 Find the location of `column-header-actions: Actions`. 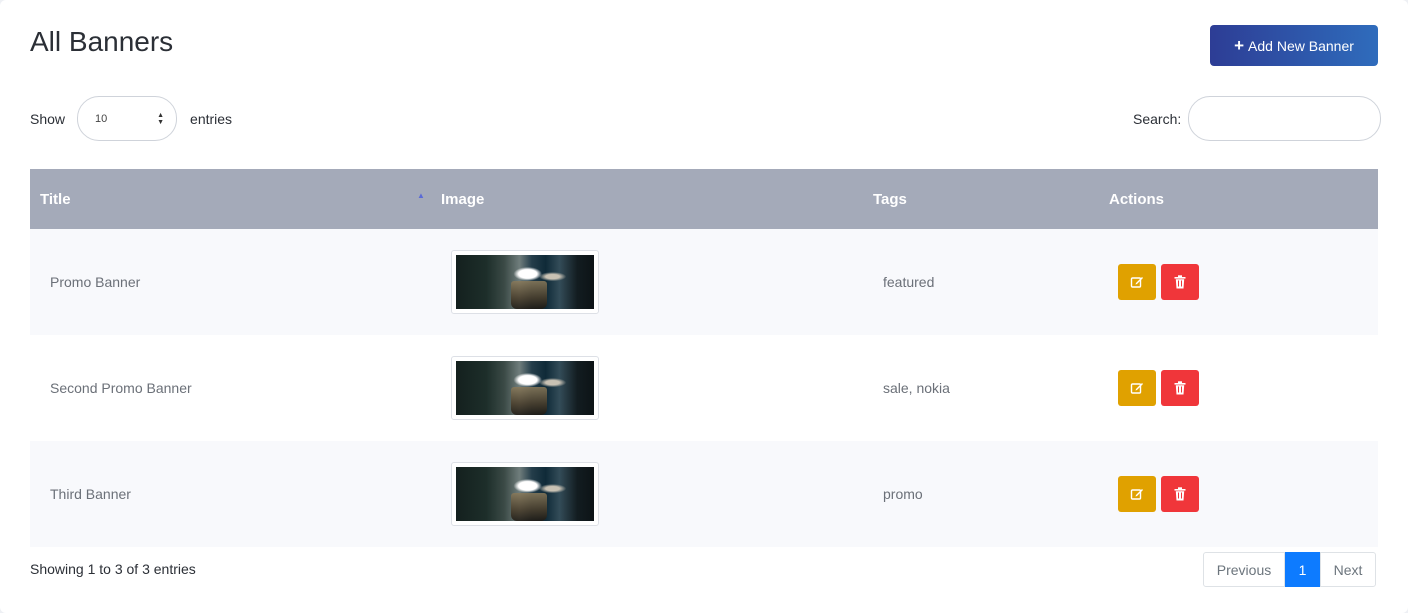

column-header-actions: Actions is located at coordinates (1137, 199).